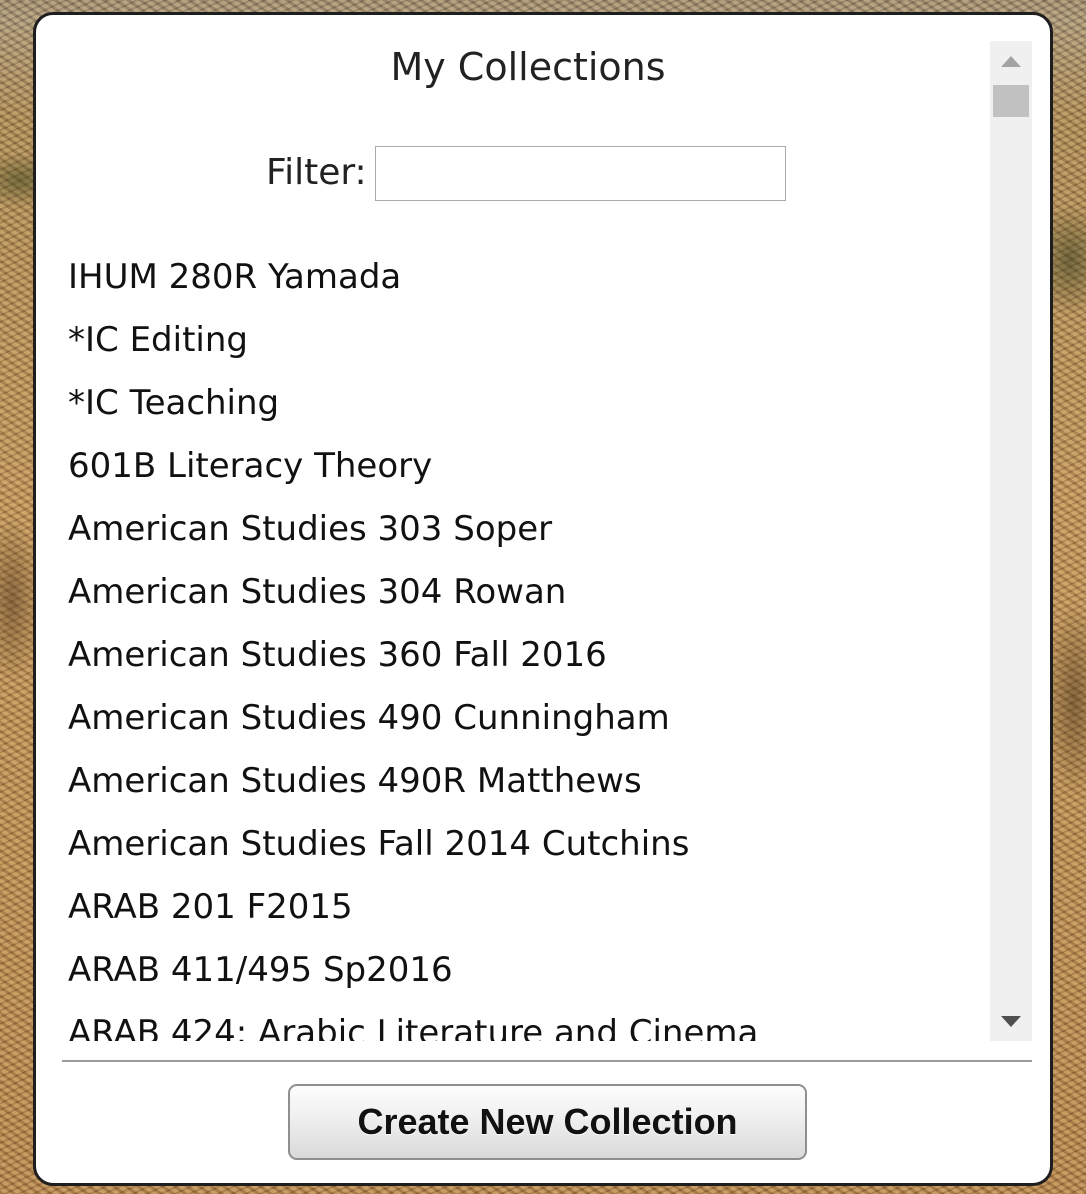  Describe the element at coordinates (413, 403) in the screenshot. I see `collection-item: *IC Teaching` at that location.